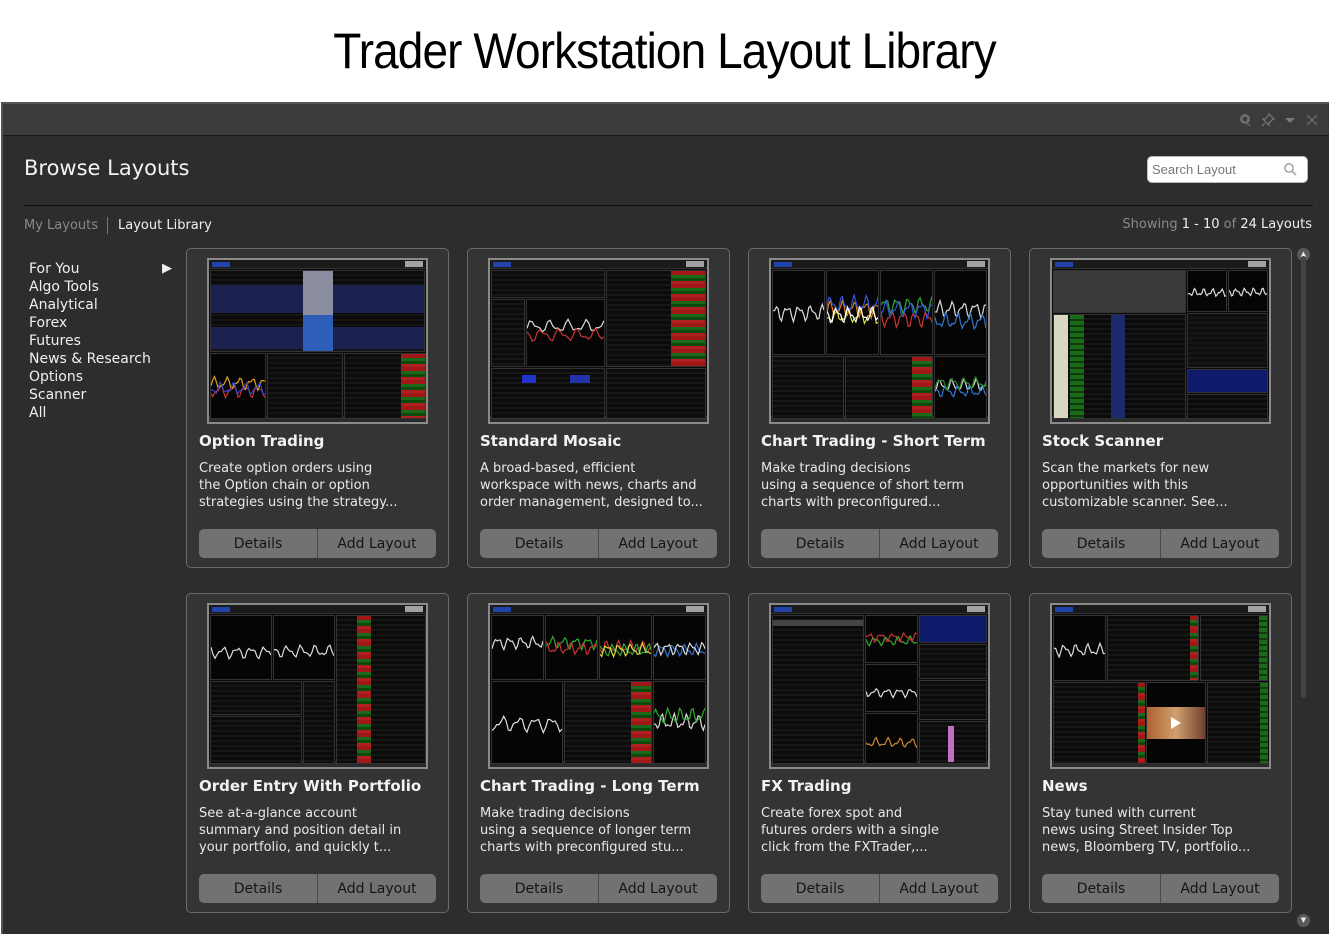 The image size is (1329, 934). I want to click on category-forex: Forex, so click(104, 323).